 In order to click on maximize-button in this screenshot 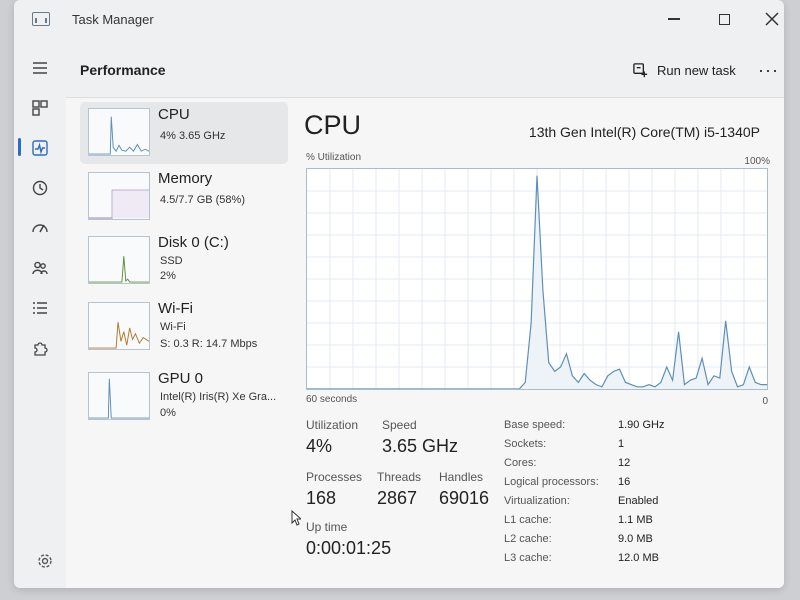, I will do `click(724, 19)`.